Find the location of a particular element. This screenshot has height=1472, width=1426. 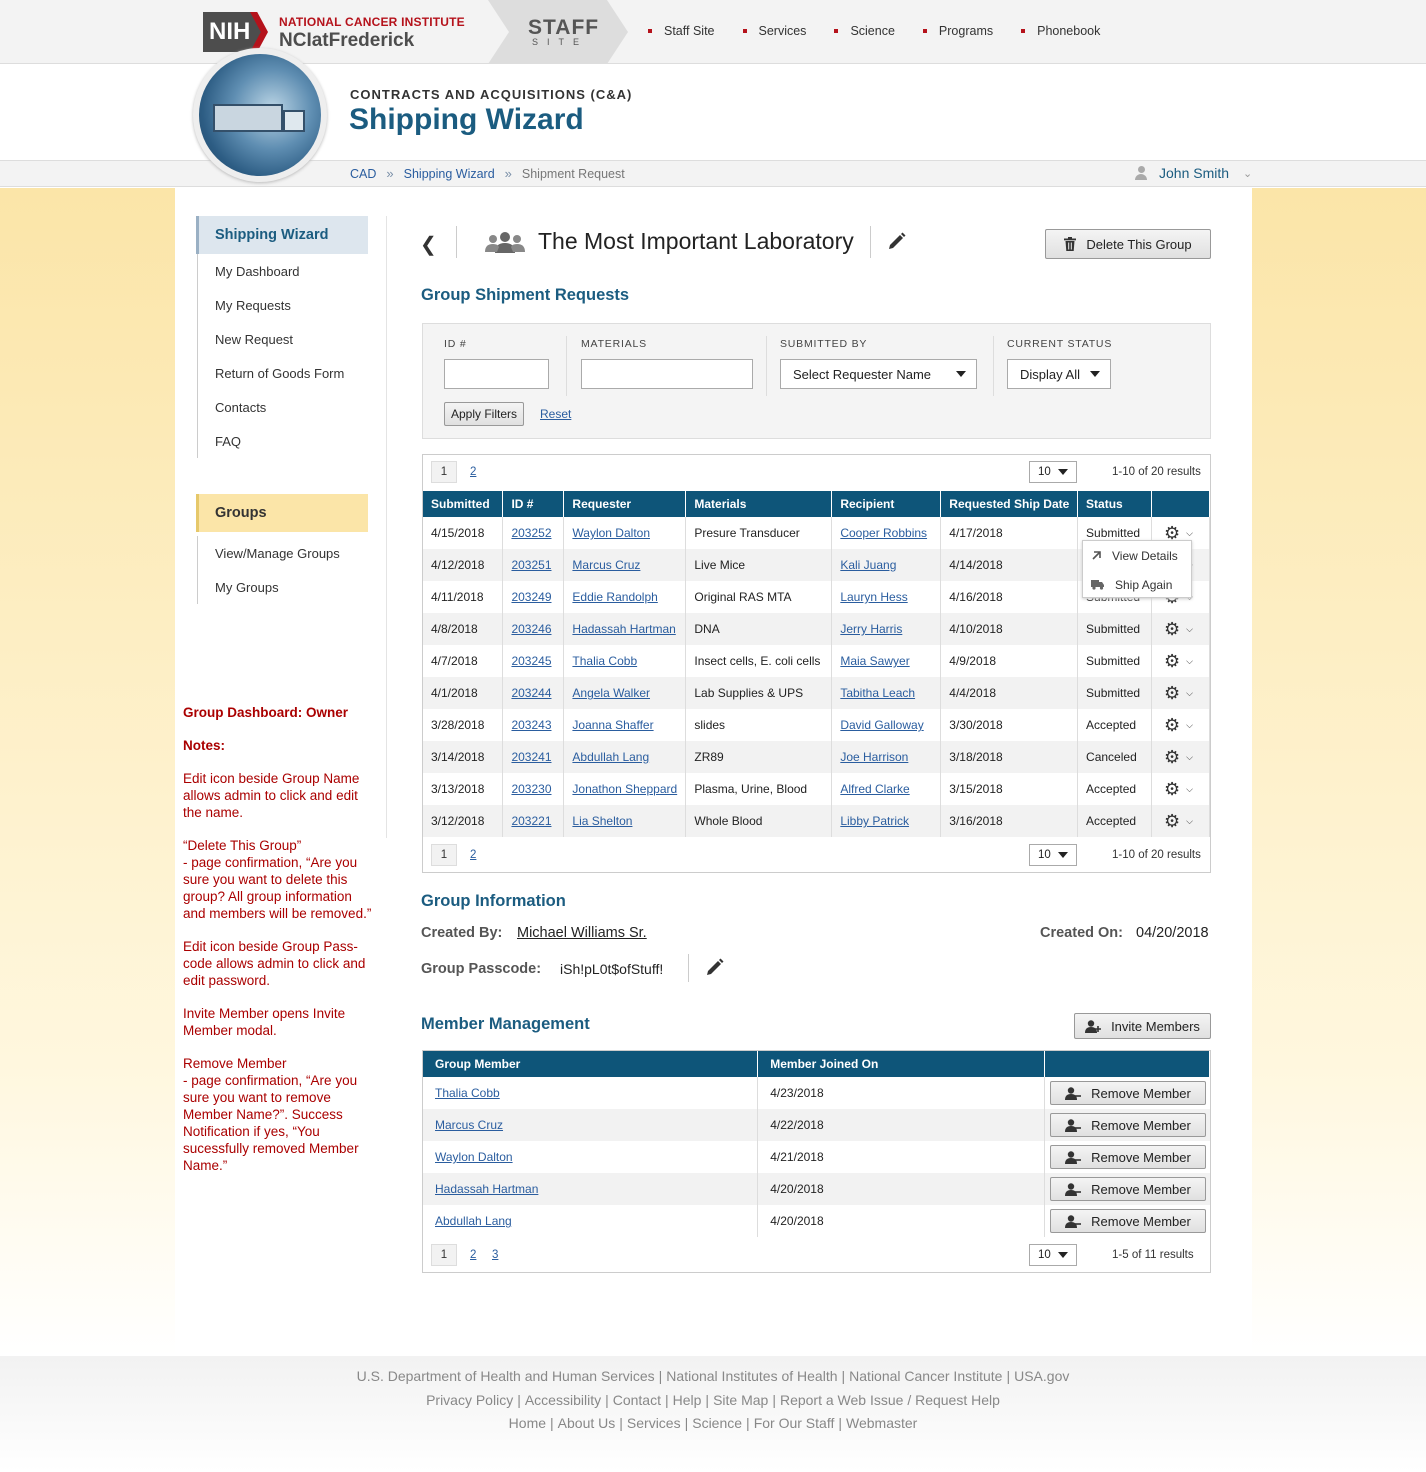

footer-link-for-our-staff: For Our Staff is located at coordinates (794, 1423).